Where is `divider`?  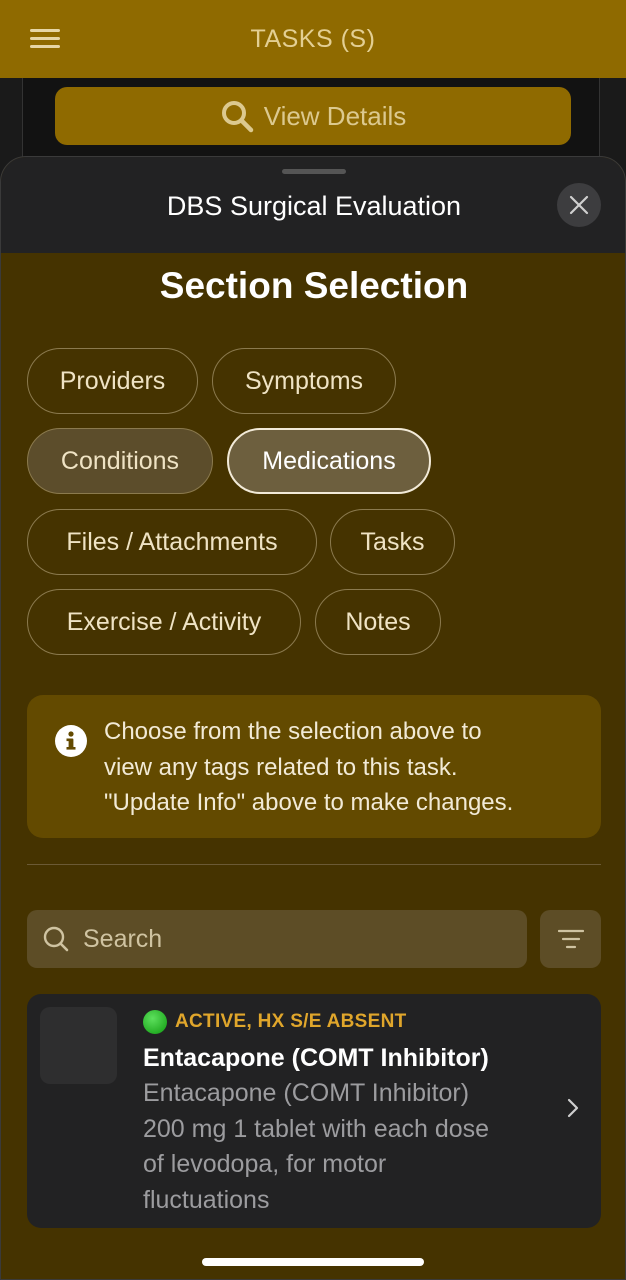
divider is located at coordinates (314, 864).